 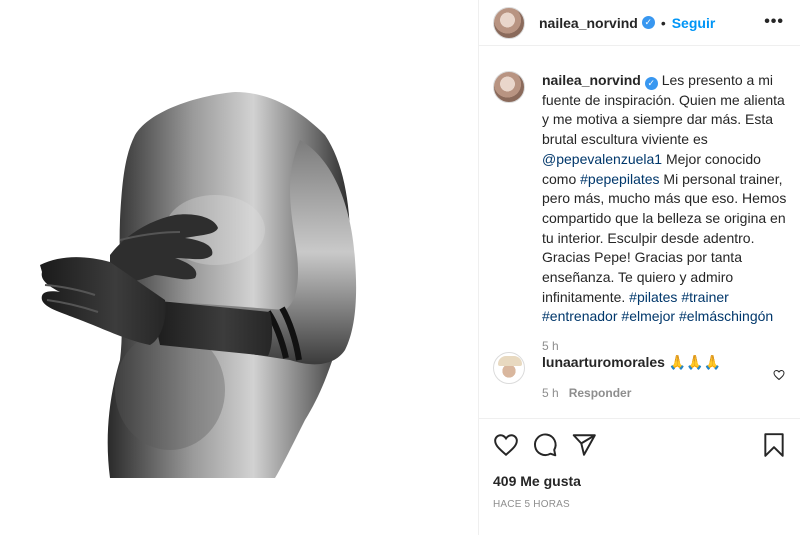 What do you see at coordinates (602, 159) in the screenshot?
I see `mention-link: @pepevalenzuela1` at bounding box center [602, 159].